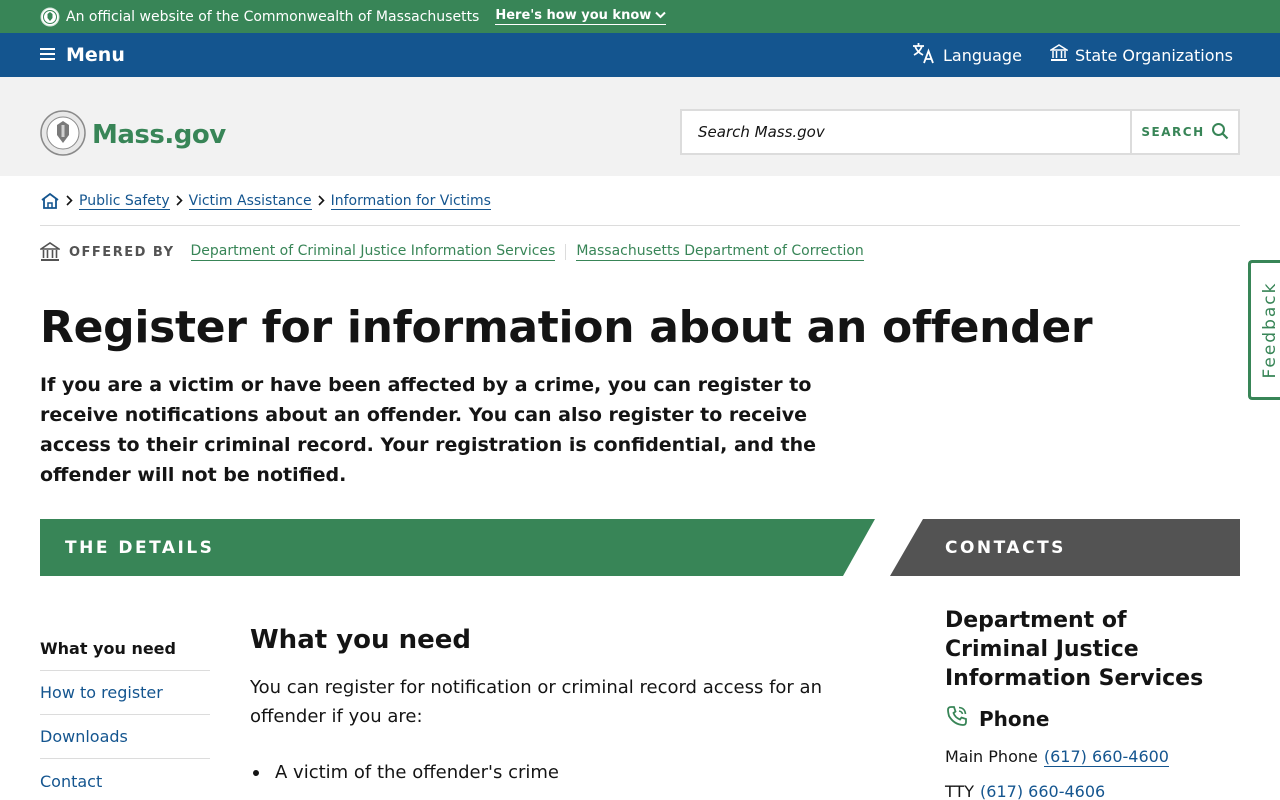 The image size is (1280, 800). What do you see at coordinates (1173, 132) in the screenshot?
I see `search-button-label: SEARCH` at bounding box center [1173, 132].